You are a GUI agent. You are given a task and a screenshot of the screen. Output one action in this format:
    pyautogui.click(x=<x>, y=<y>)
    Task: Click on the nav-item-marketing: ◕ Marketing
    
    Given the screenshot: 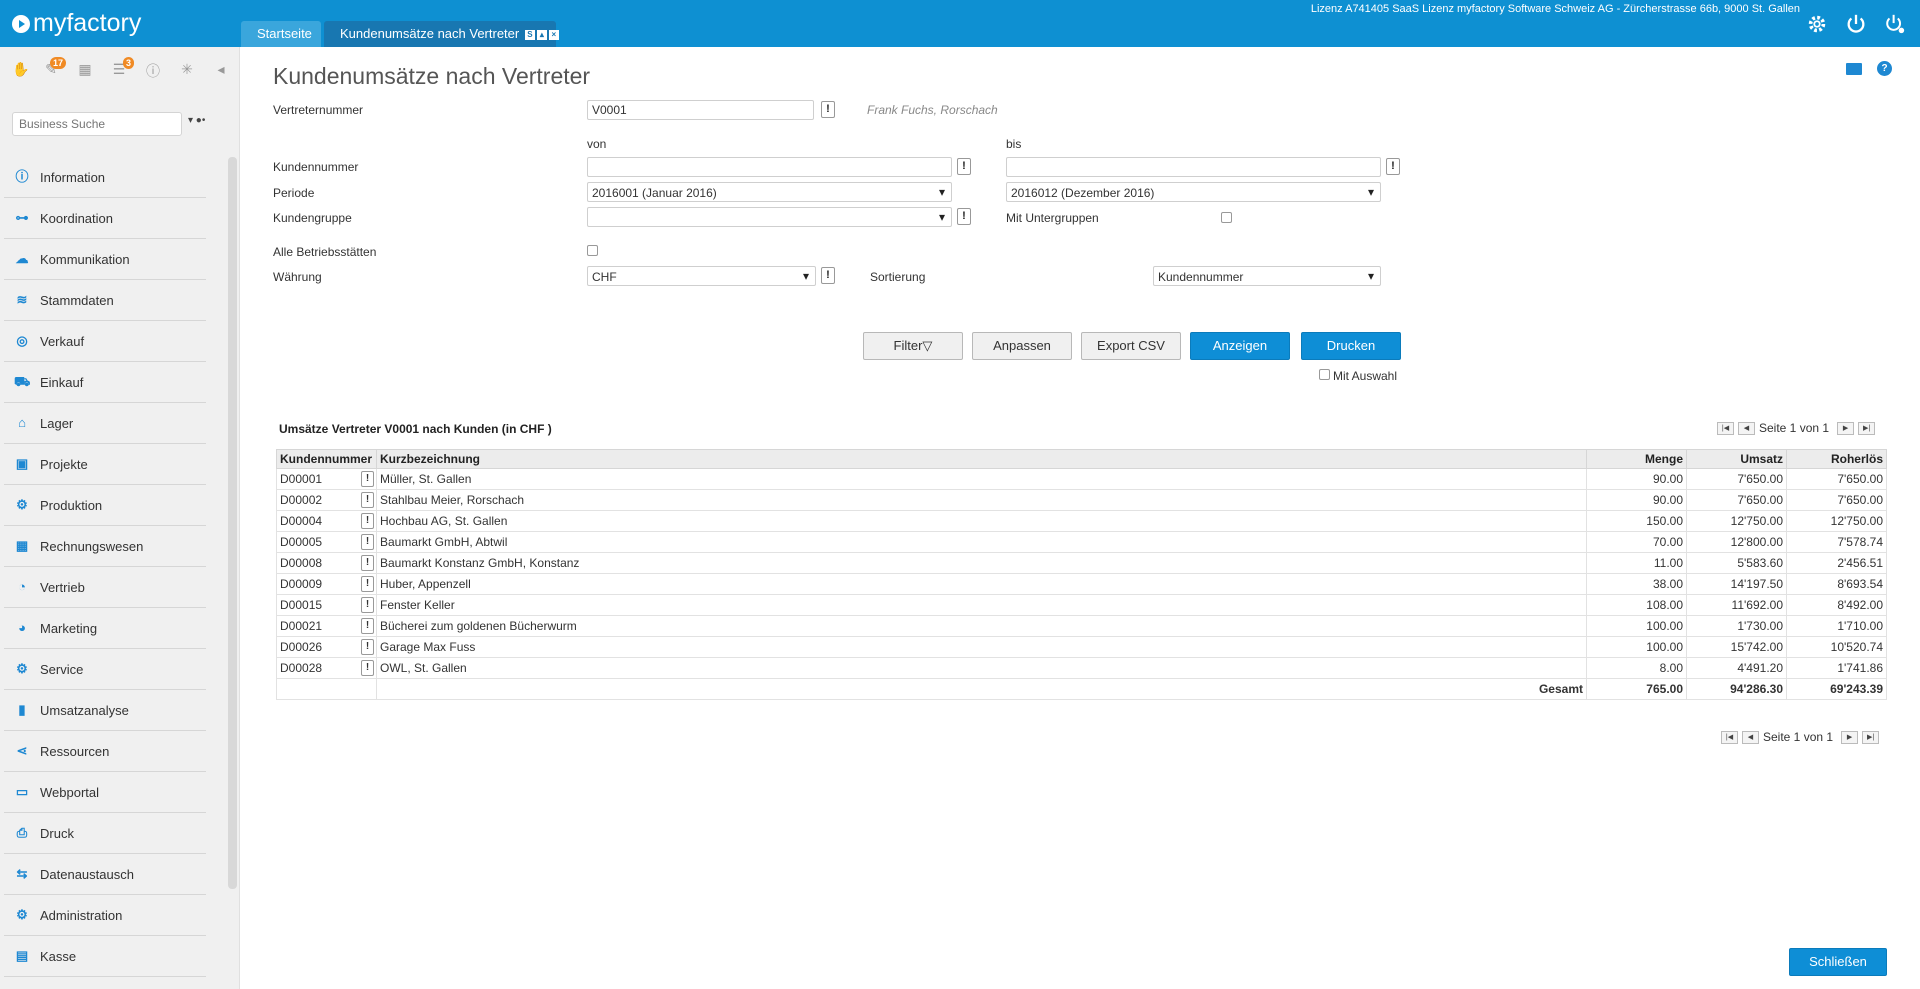 What is the action you would take?
    pyautogui.click(x=105, y=628)
    